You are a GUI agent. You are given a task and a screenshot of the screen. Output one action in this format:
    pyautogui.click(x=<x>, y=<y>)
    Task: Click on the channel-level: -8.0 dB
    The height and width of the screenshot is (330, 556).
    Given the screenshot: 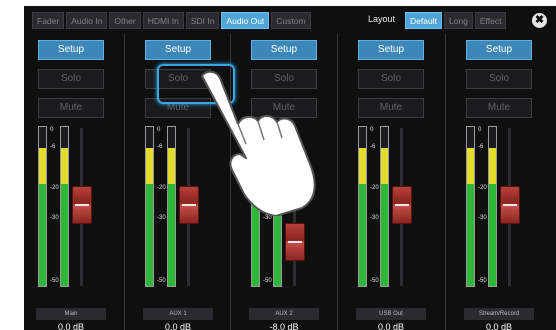 What is the action you would take?
    pyautogui.click(x=284, y=326)
    